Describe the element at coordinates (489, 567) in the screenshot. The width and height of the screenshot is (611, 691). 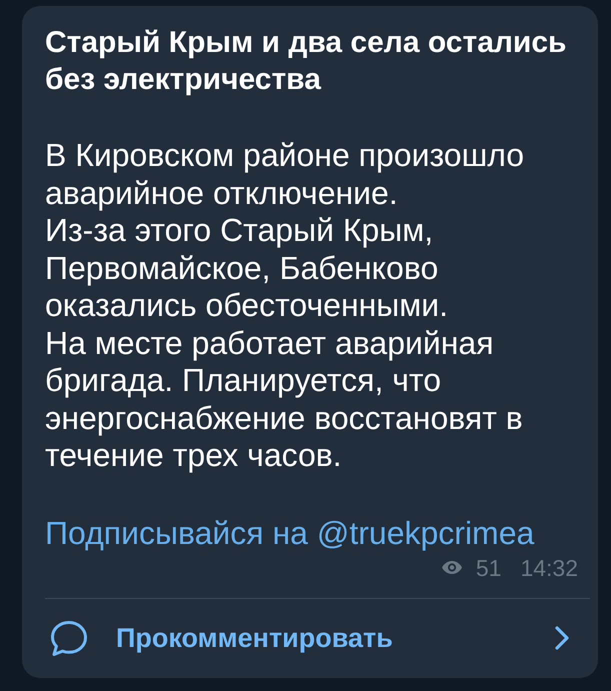
I see `view-count: 51` at that location.